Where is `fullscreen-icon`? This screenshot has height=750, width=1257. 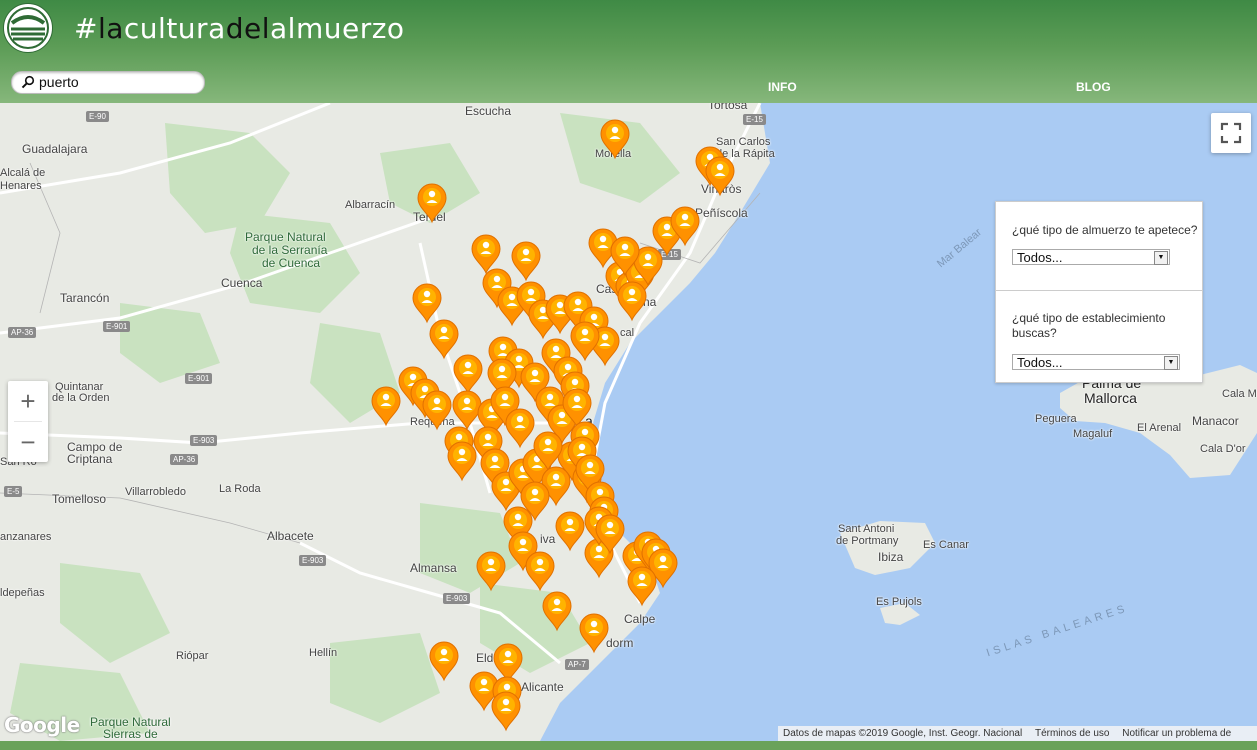 fullscreen-icon is located at coordinates (1231, 133).